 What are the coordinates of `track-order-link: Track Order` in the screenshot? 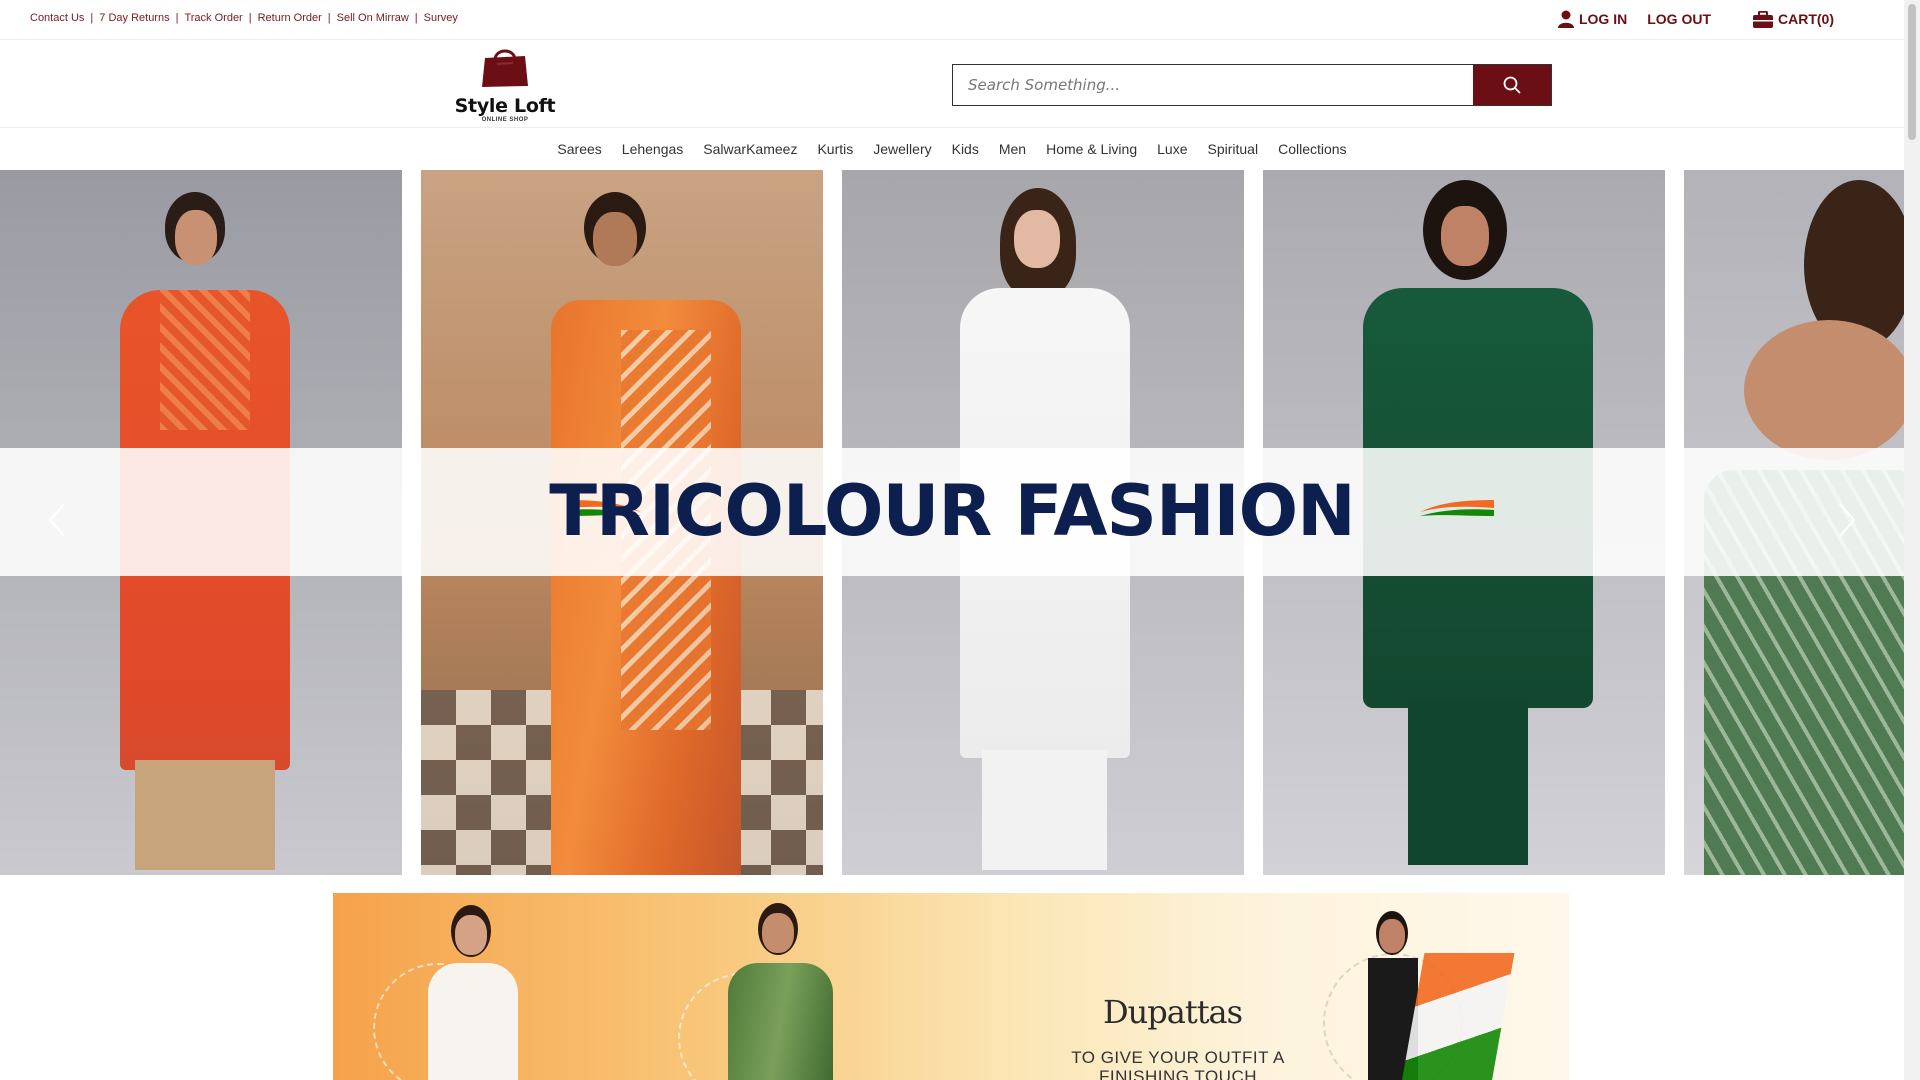 It's located at (213, 18).